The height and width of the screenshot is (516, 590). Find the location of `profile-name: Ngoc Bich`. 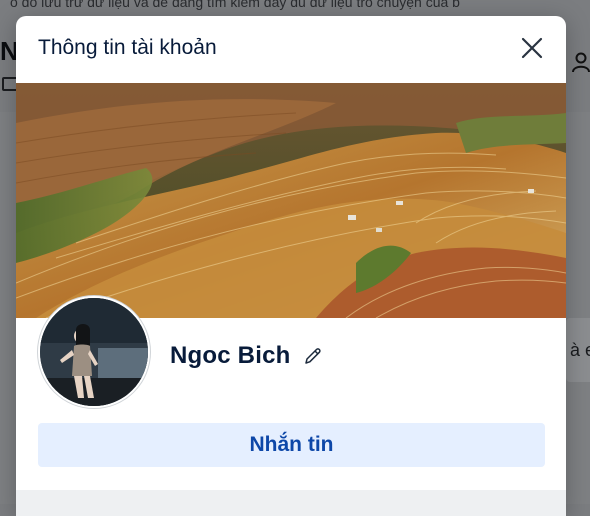

profile-name: Ngoc Bich is located at coordinates (230, 355).